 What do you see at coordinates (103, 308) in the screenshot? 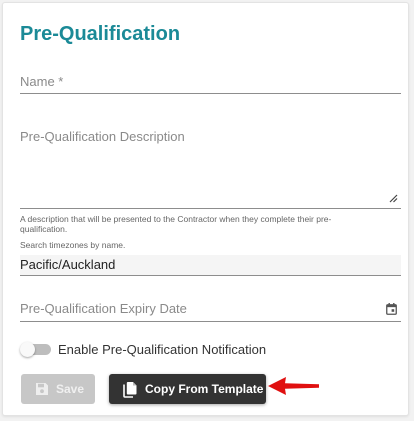
I see `expiry-date-field: Pre-Qualification Expiry Date` at bounding box center [103, 308].